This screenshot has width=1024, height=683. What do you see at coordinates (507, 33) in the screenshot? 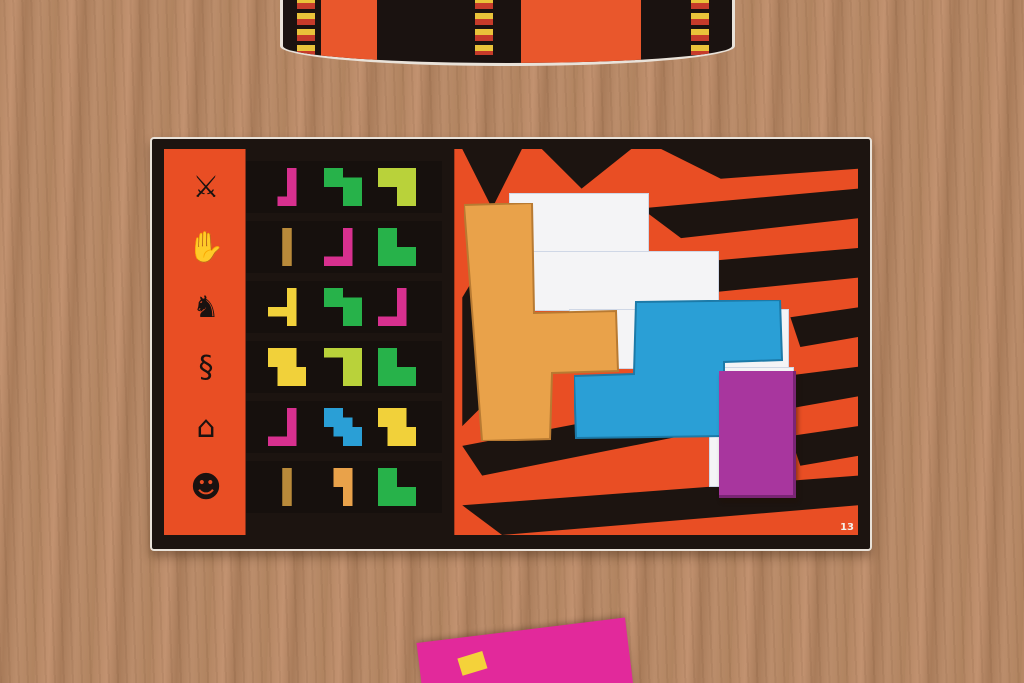
I see `top-puzzle-card` at bounding box center [507, 33].